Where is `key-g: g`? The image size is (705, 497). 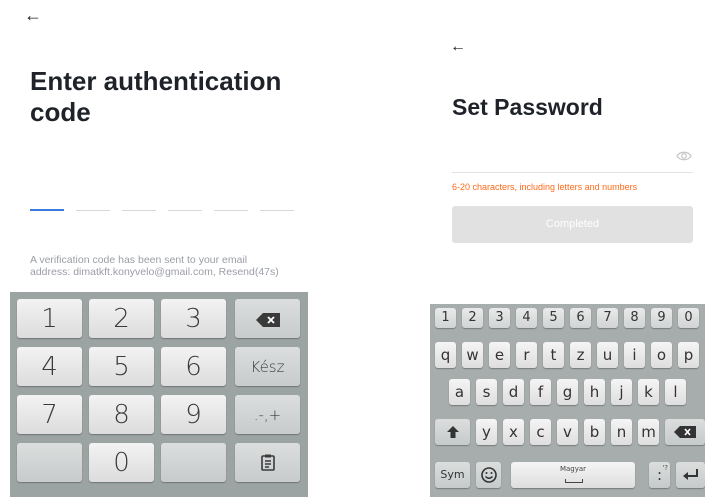
key-g: g is located at coordinates (567, 392).